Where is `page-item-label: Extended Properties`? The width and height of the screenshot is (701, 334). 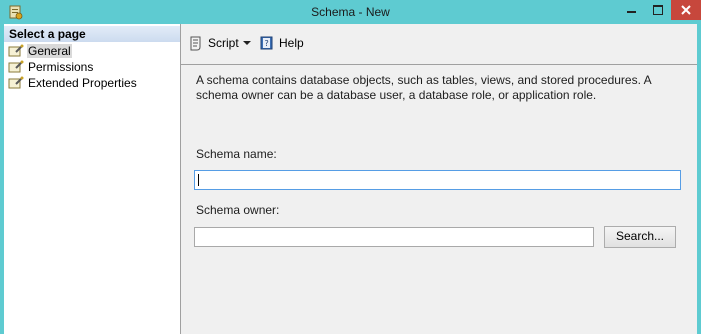 page-item-label: Extended Properties is located at coordinates (82, 82).